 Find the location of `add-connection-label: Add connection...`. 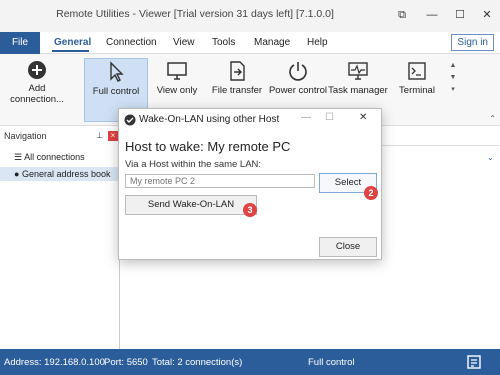

add-connection-label: Add connection... is located at coordinates (37, 94).